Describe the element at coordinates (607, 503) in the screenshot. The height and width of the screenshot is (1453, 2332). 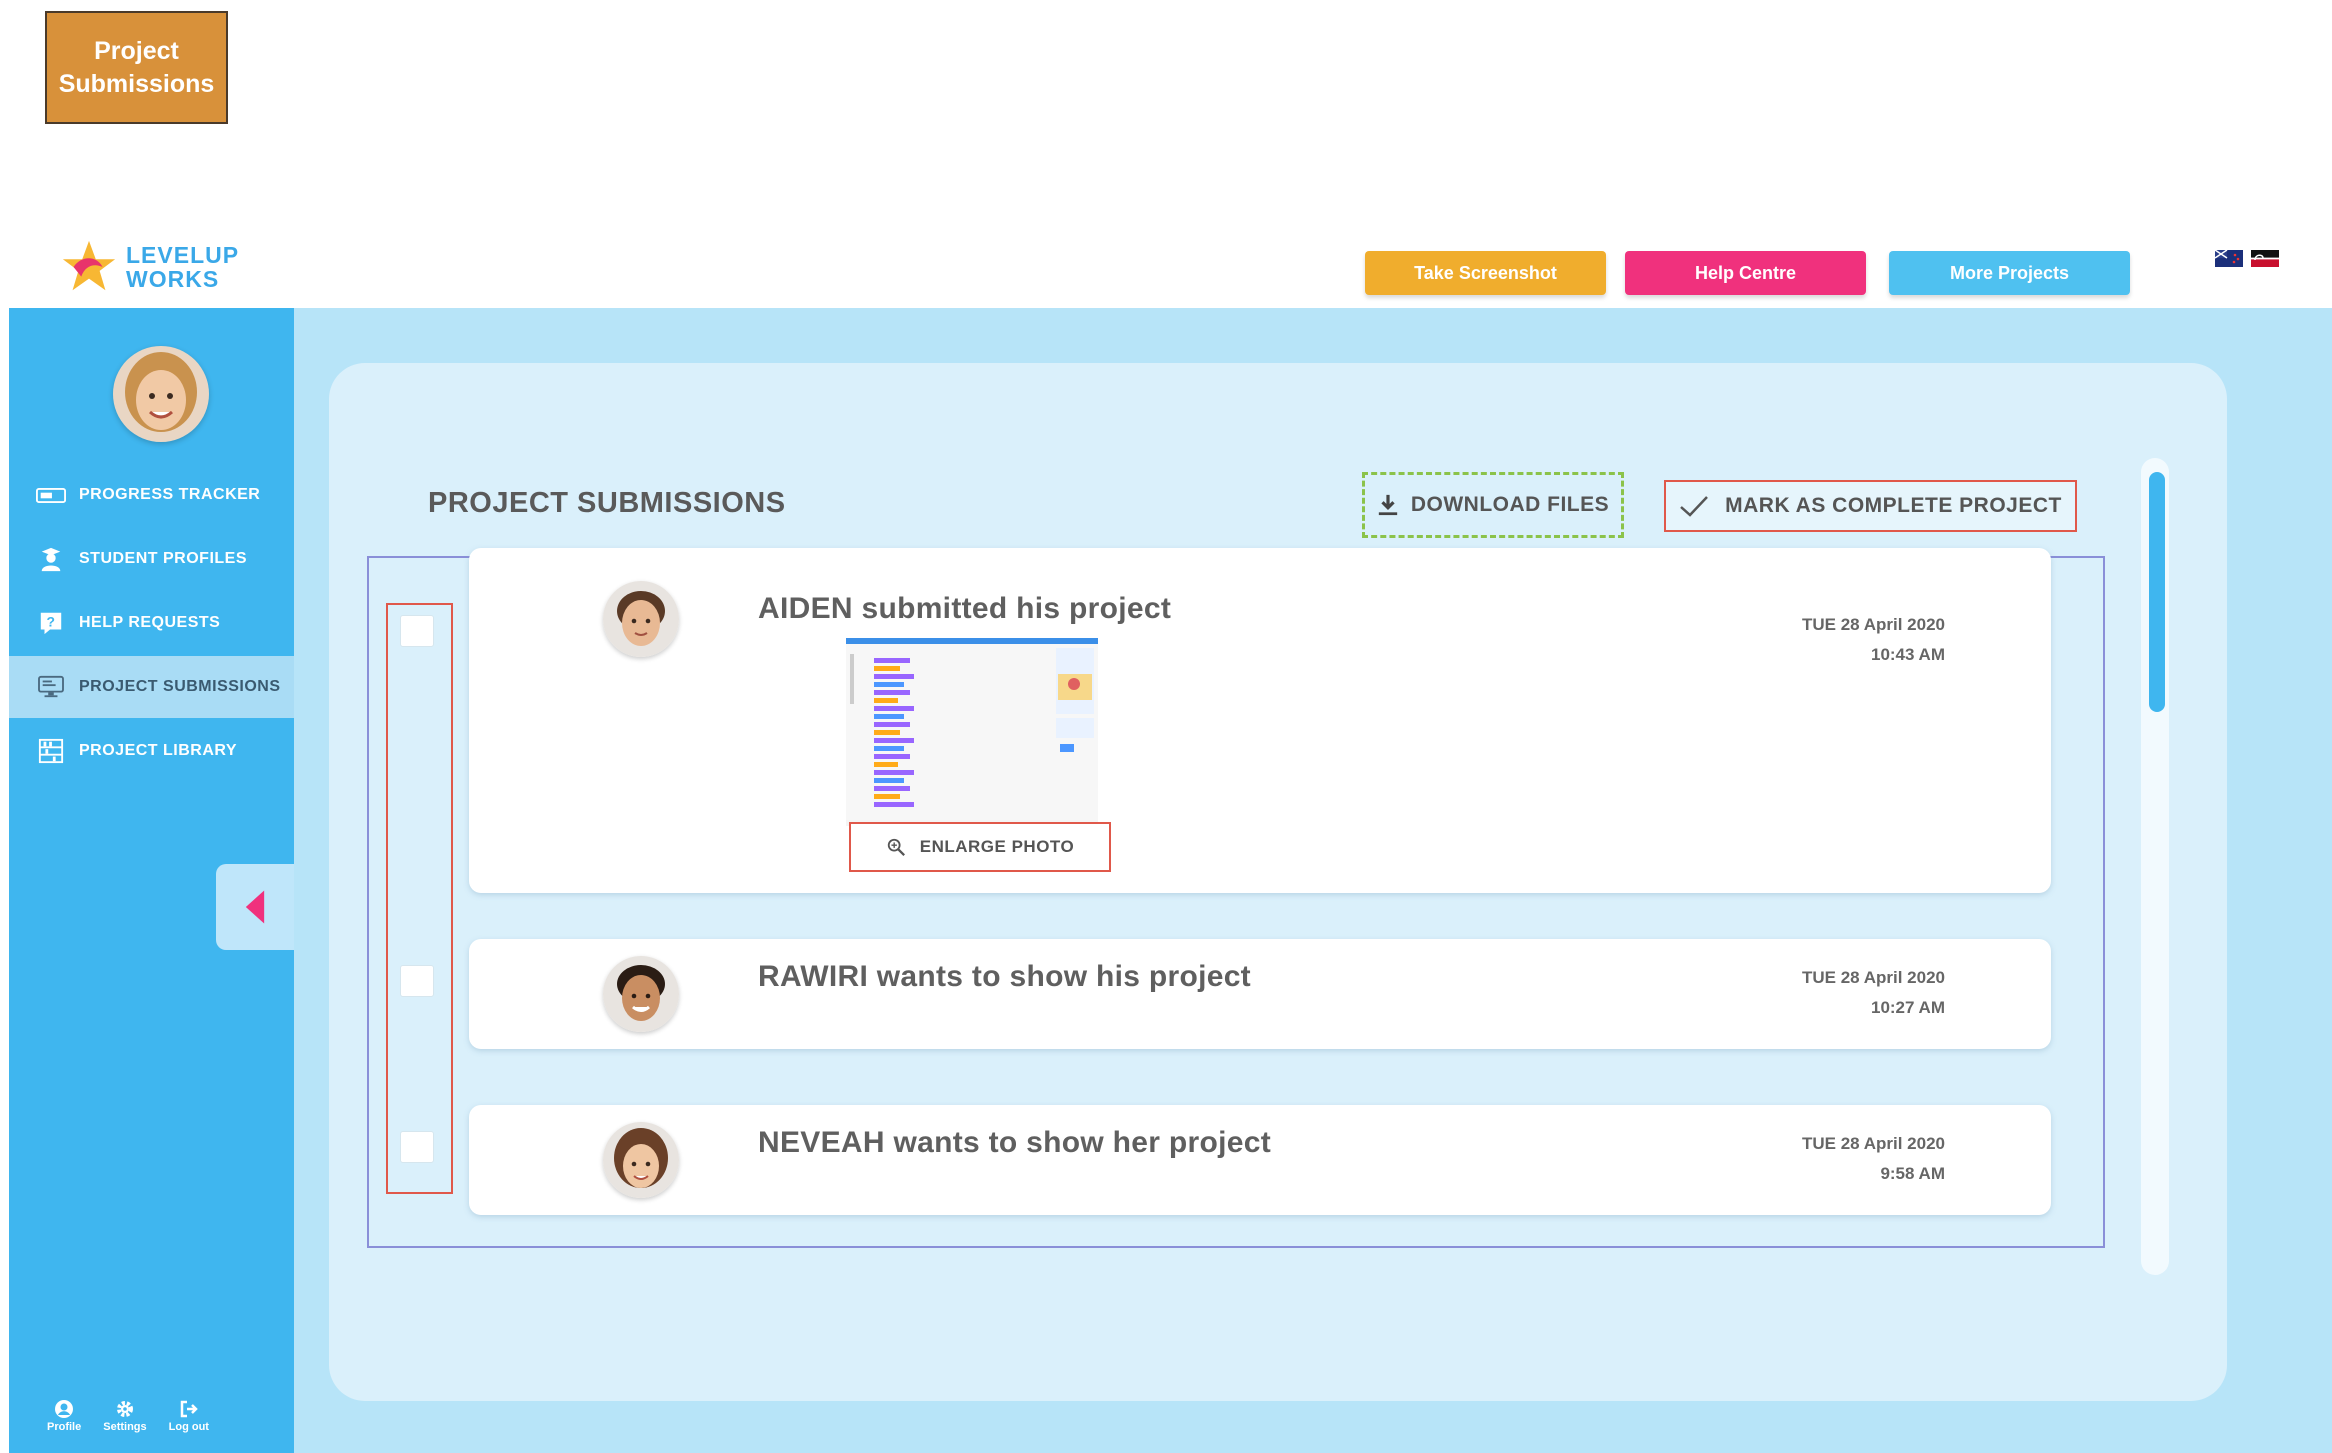
I see `page-title: PROJECT SUBMISSIONS` at that location.